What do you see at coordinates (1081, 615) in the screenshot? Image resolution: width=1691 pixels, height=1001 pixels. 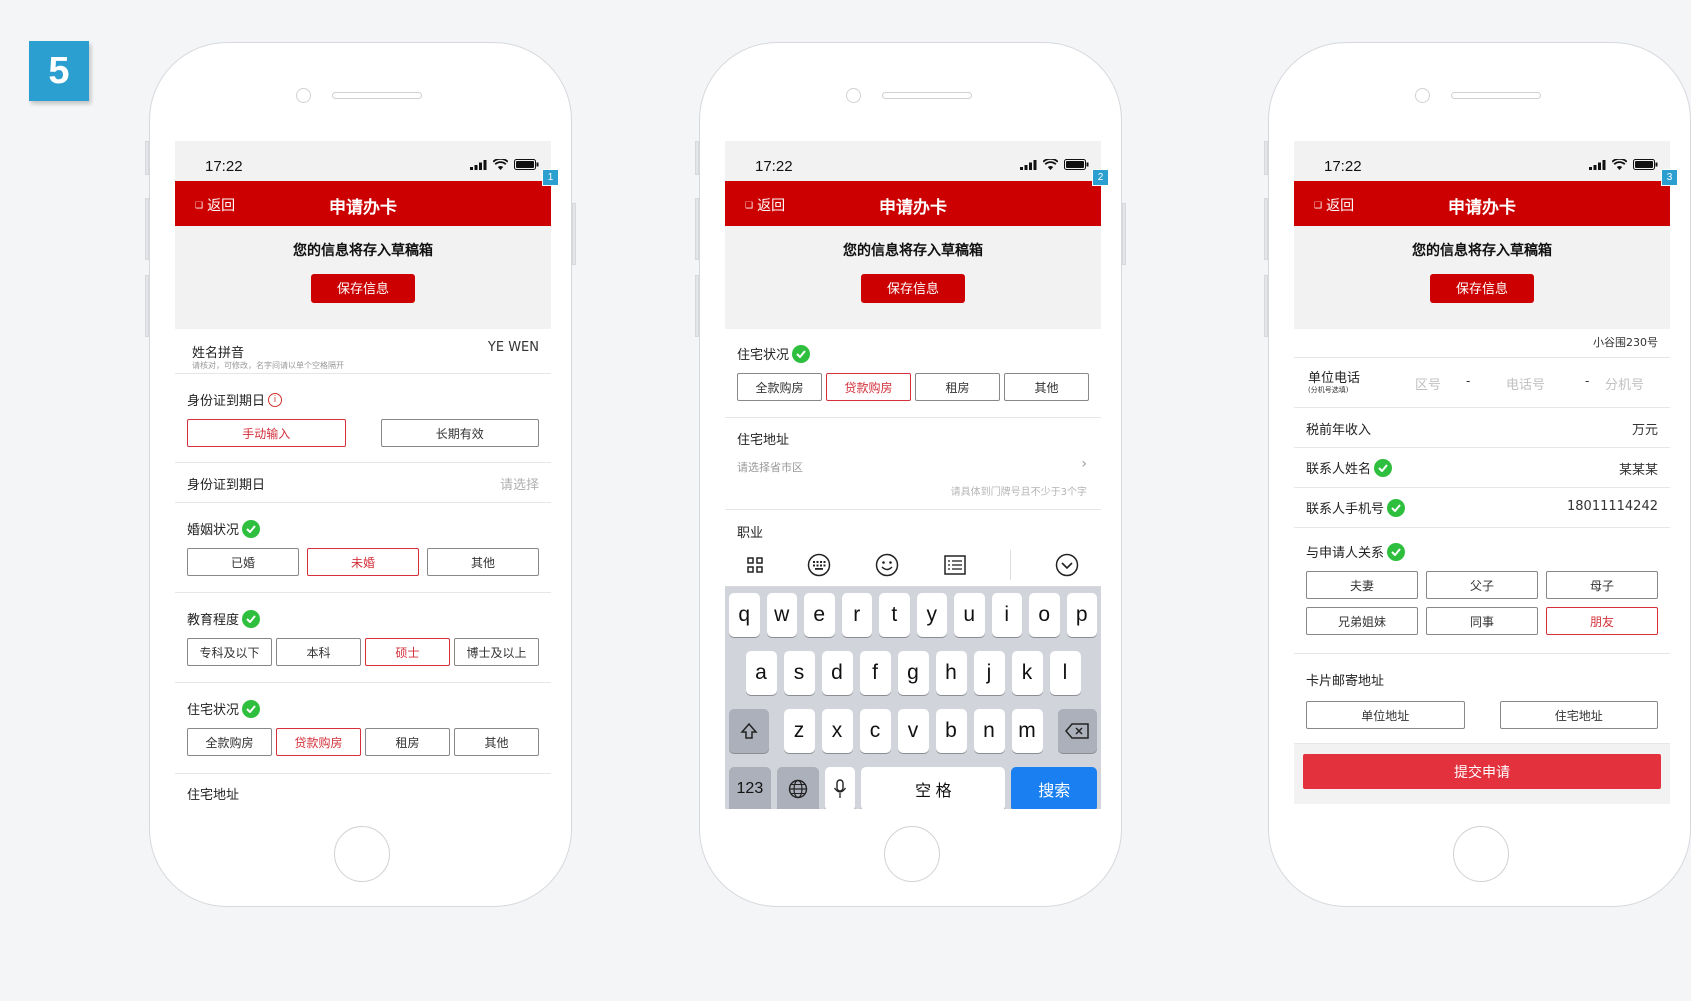 I see `key-p: p` at bounding box center [1081, 615].